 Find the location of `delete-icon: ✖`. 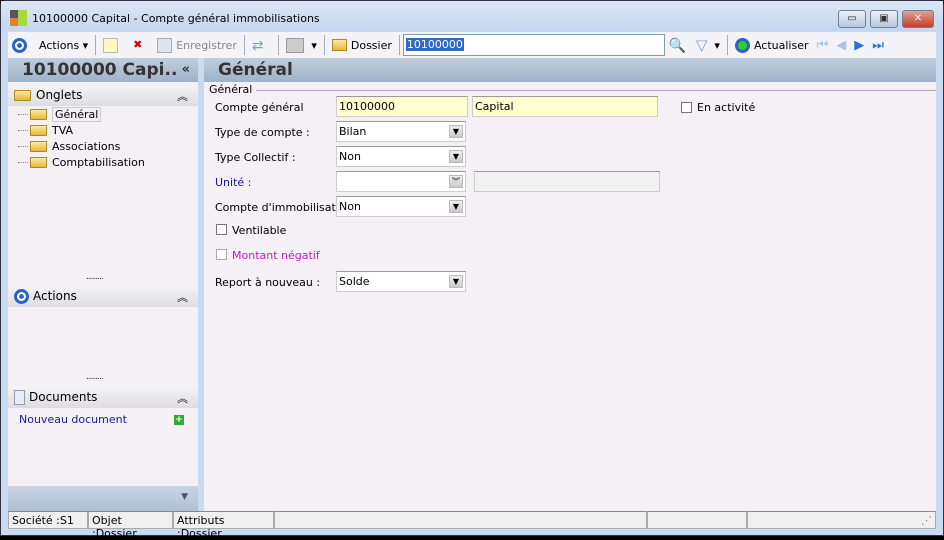

delete-icon: ✖ is located at coordinates (138, 44).